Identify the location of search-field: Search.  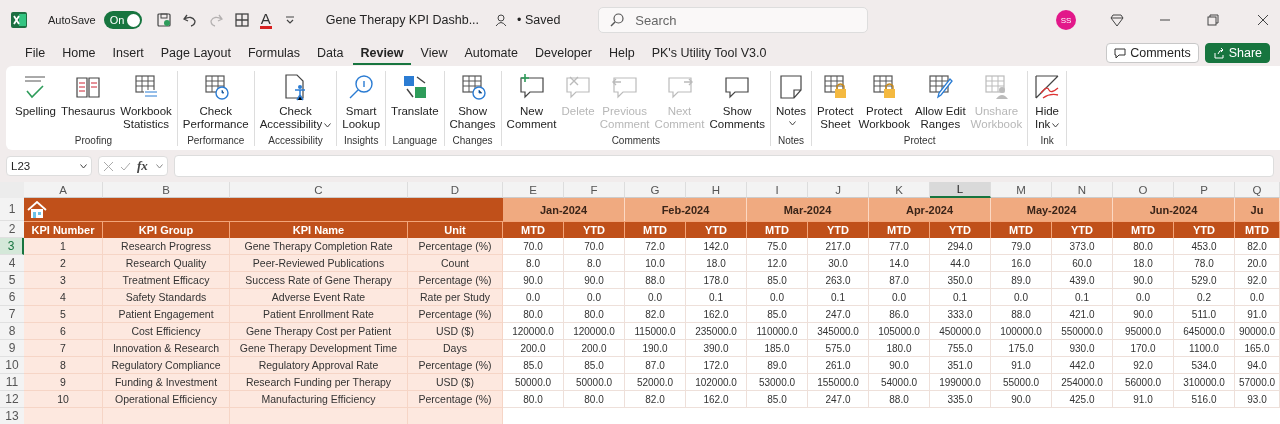
(733, 20).